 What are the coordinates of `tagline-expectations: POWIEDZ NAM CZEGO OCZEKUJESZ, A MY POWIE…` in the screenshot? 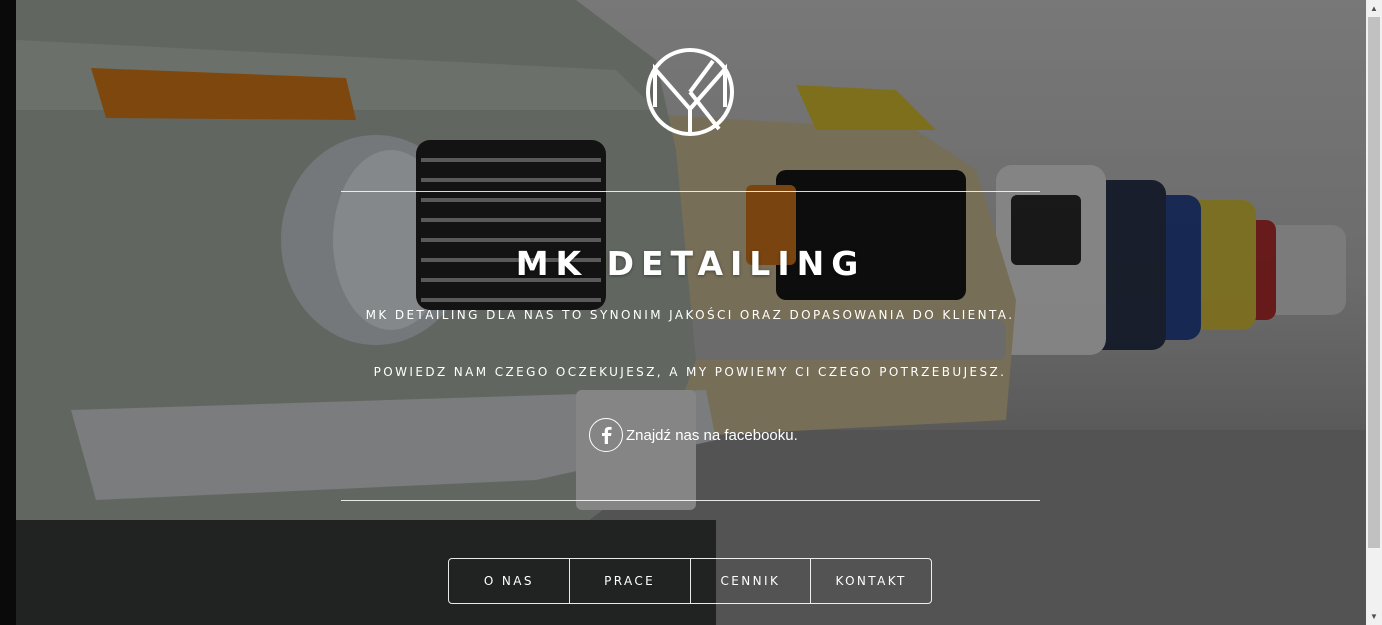 It's located at (690, 372).